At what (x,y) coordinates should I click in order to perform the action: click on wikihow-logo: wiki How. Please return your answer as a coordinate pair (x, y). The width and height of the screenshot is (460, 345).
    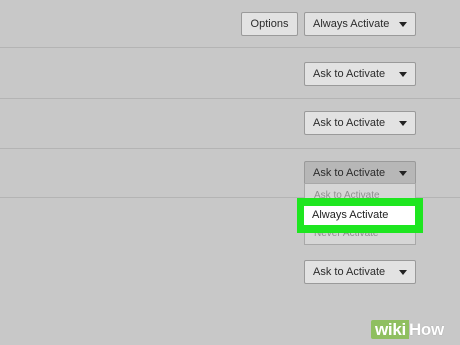
    Looking at the image, I should click on (407, 330).